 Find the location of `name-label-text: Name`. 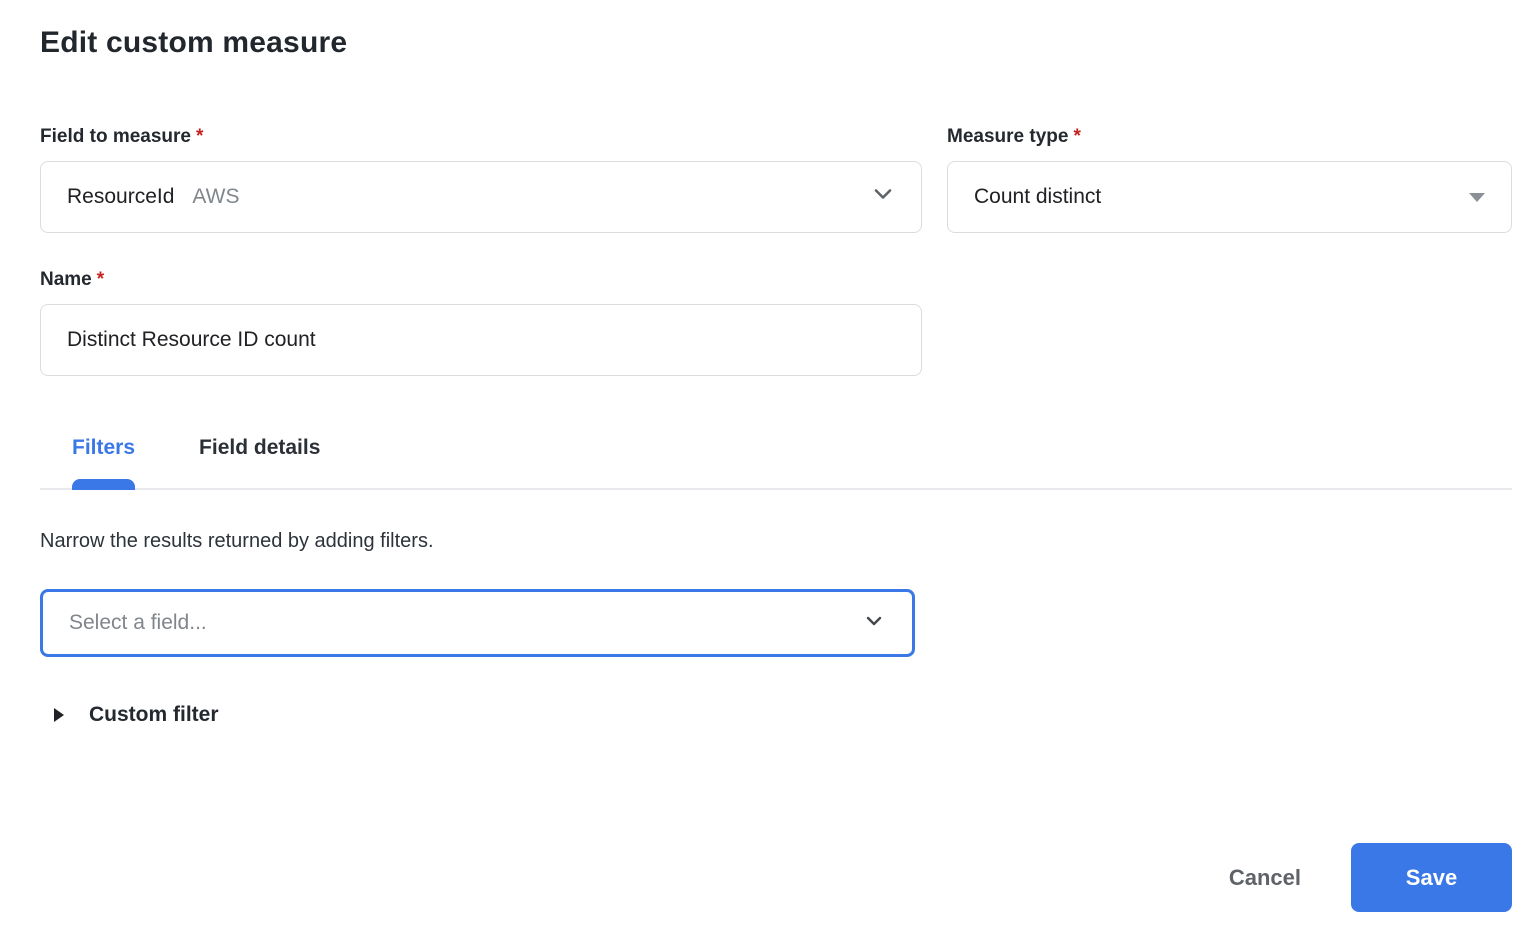

name-label-text: Name is located at coordinates (66, 279).